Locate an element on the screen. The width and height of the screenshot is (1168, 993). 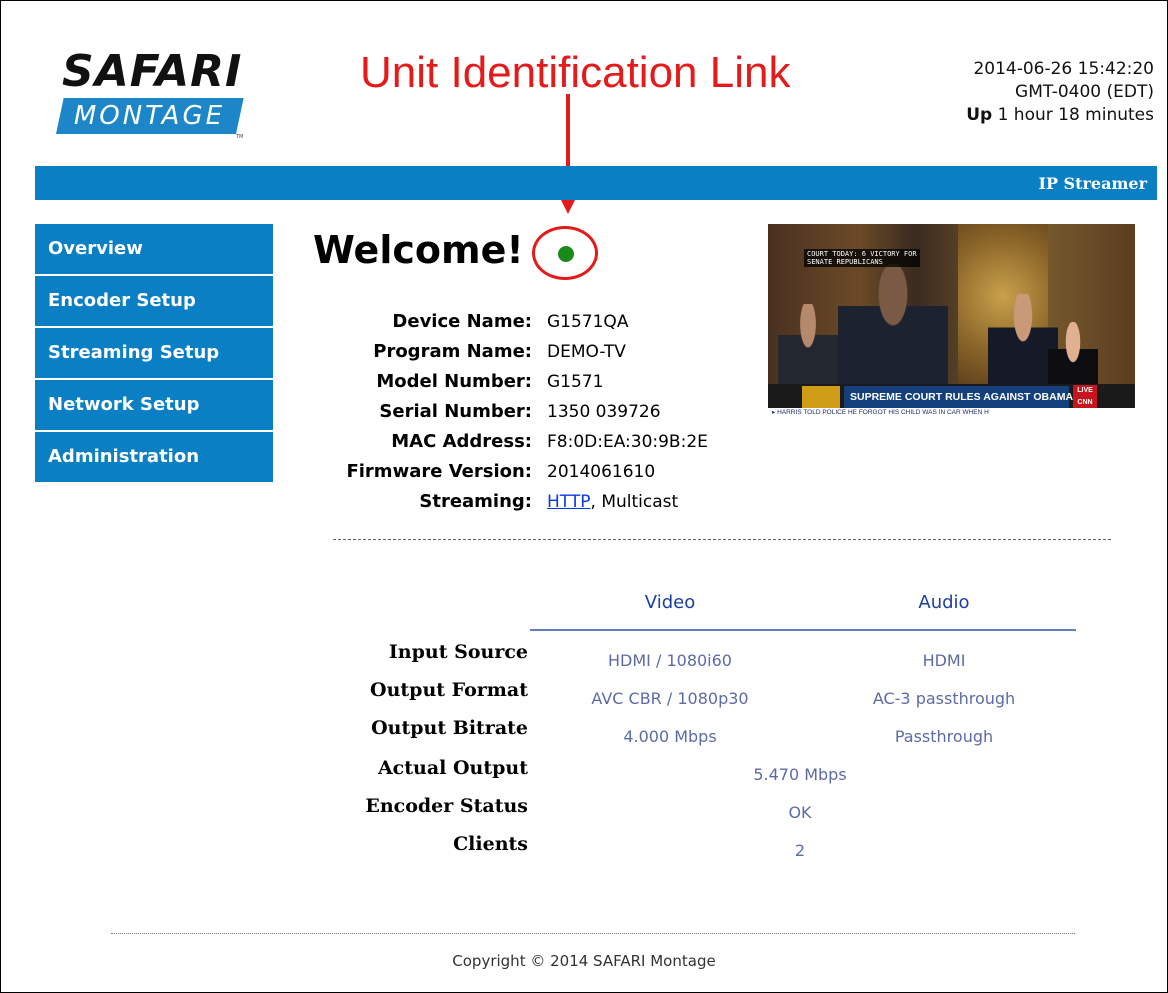
info-value: G1571QA is located at coordinates (588, 322).